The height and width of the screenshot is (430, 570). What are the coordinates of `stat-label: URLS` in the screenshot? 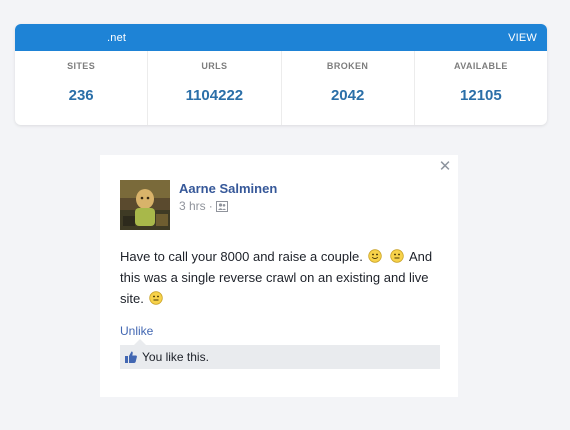 It's located at (214, 66).